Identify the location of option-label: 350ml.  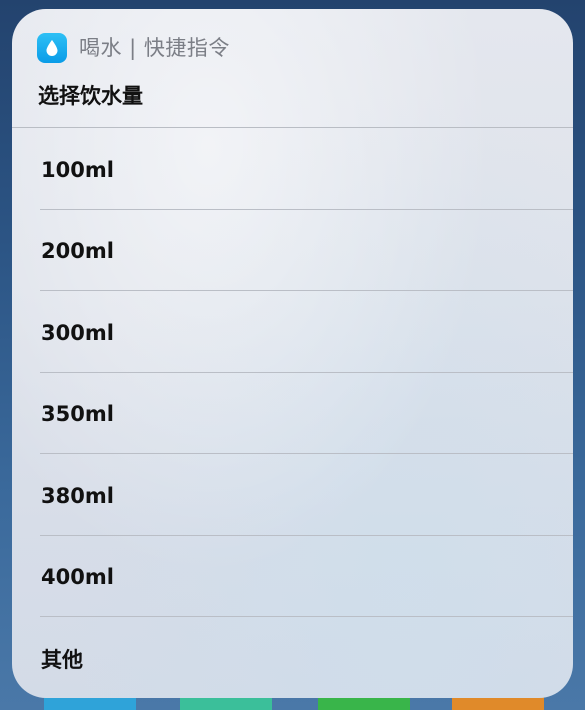
(77, 414).